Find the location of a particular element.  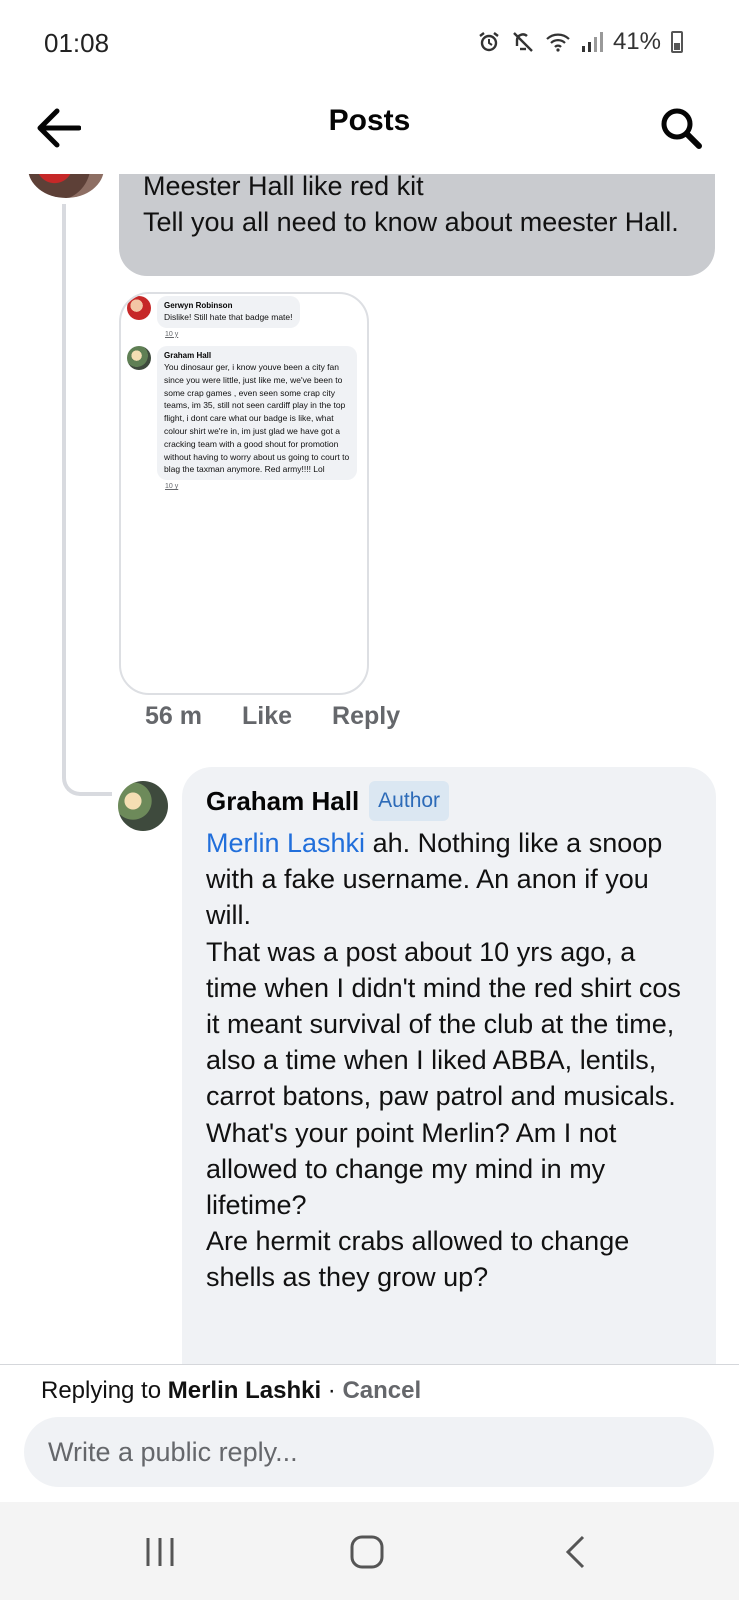

reply-button: Reply is located at coordinates (366, 716).